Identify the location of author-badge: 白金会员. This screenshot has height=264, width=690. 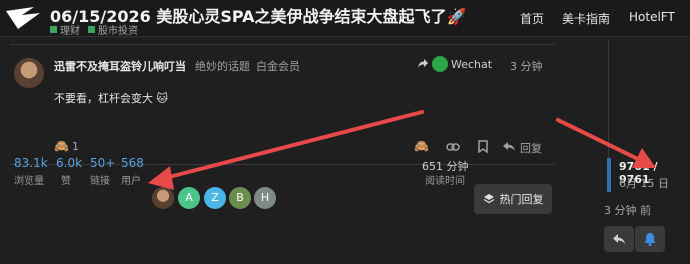
(278, 66).